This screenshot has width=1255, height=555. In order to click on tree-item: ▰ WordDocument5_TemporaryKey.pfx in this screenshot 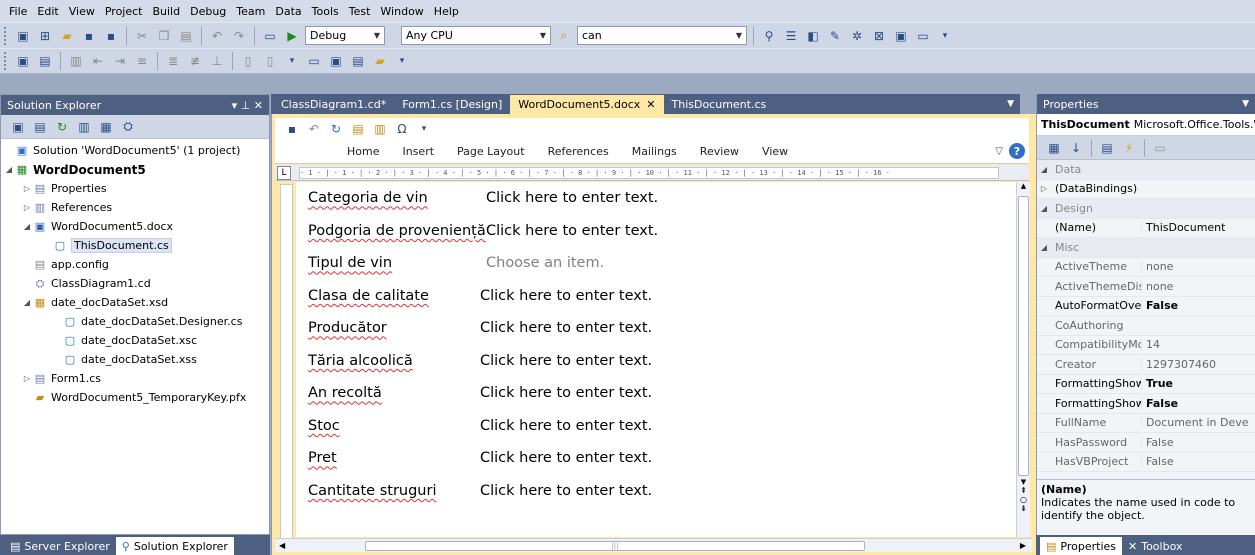, I will do `click(135, 397)`.